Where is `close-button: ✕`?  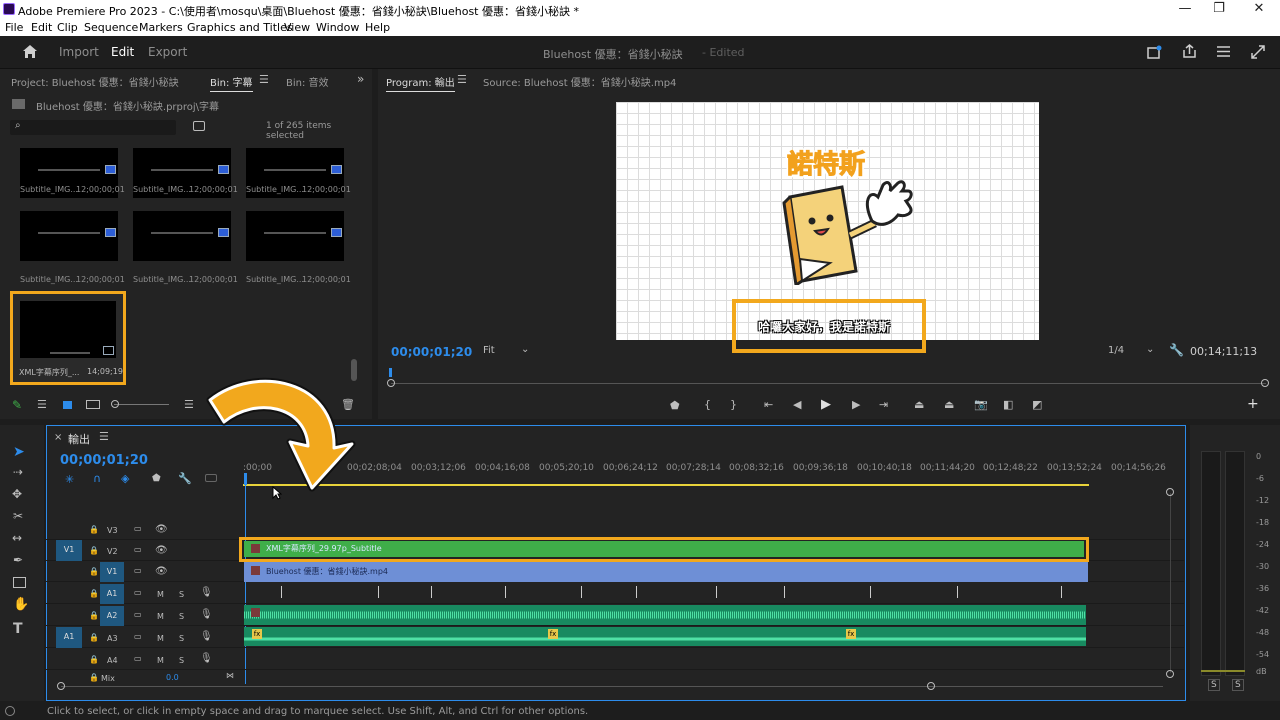 close-button: ✕ is located at coordinates (1259, 8).